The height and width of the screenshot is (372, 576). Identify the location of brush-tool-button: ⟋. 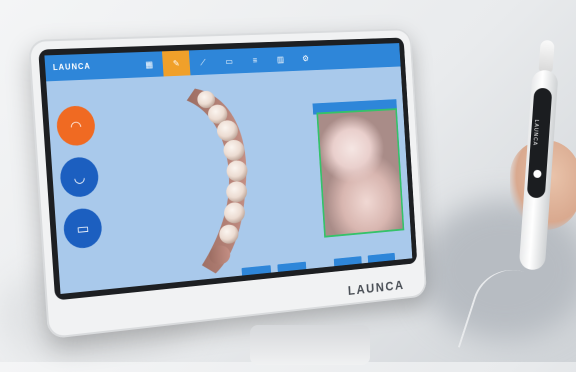
(203, 62).